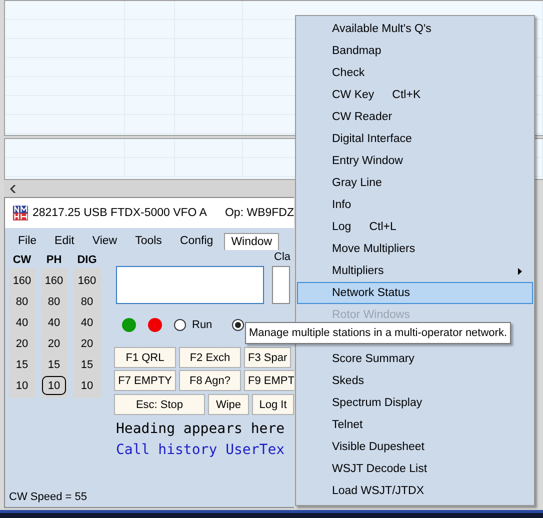 The image size is (543, 518). What do you see at coordinates (415, 381) in the screenshot?
I see `menu-item: Skeds` at bounding box center [415, 381].